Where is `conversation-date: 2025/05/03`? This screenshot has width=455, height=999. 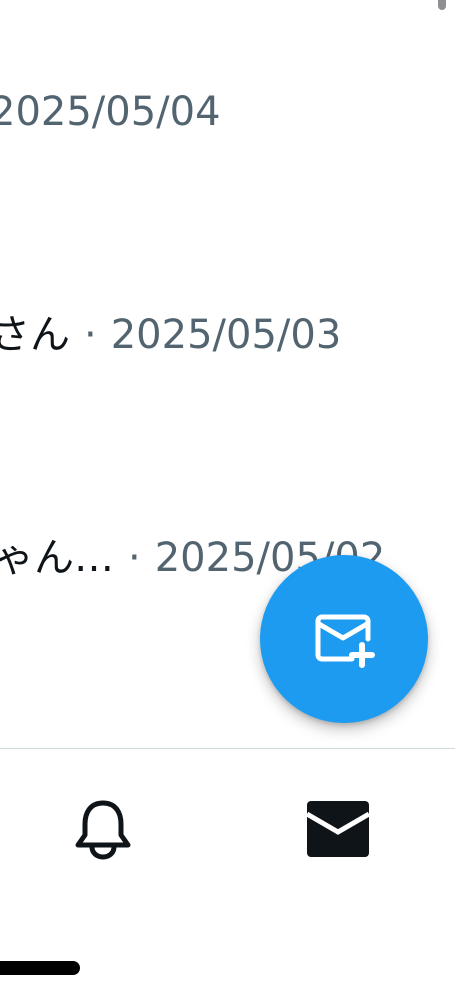 conversation-date: 2025/05/03 is located at coordinates (226, 335).